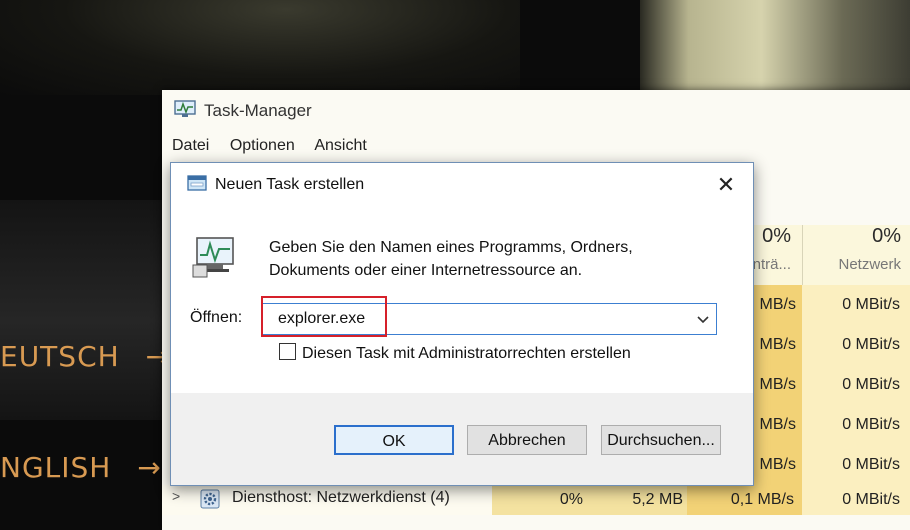 The image size is (910, 530). I want to click on cpu-cell: 0%, so click(539, 500).